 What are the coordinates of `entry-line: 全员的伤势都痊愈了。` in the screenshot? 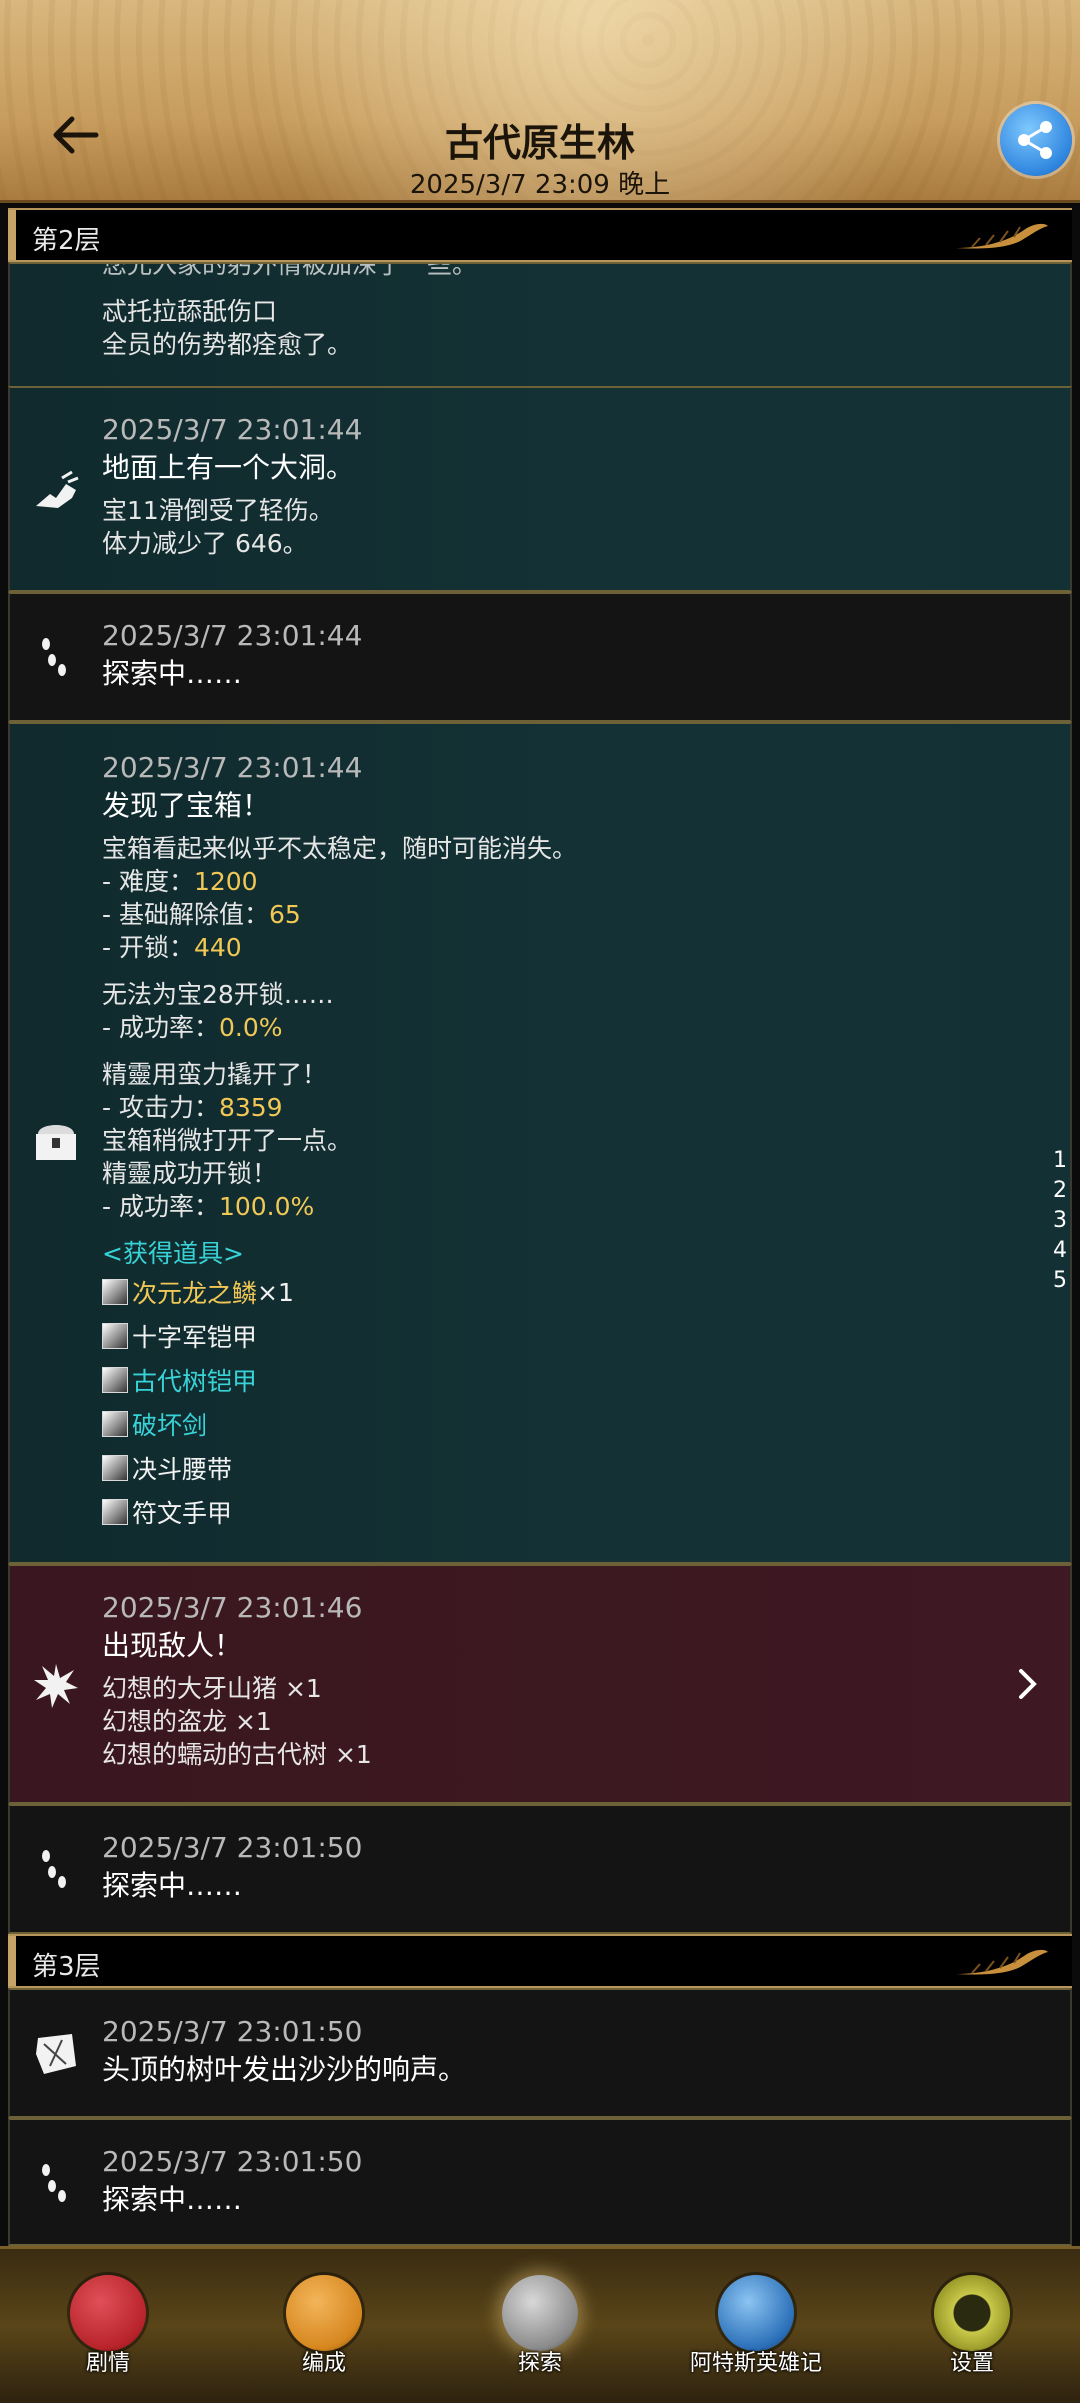 It's located at (227, 344).